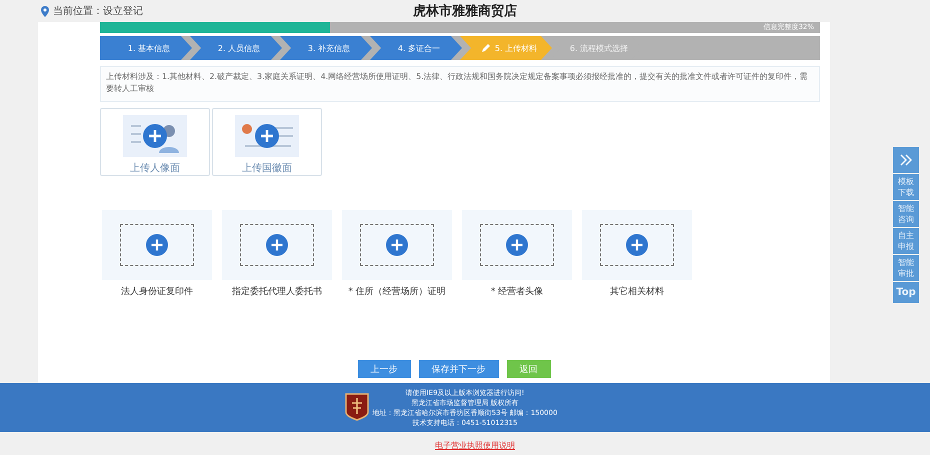 The image size is (930, 455). Describe the element at coordinates (45, 11) in the screenshot. I see `location-pin-icon` at that location.